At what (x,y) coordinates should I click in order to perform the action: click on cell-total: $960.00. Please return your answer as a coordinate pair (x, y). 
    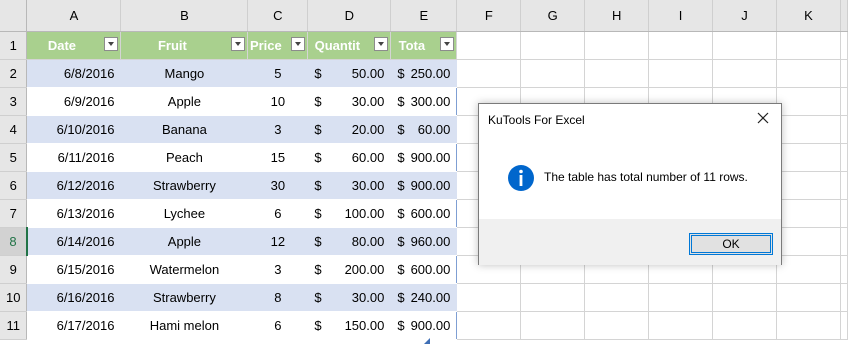
    Looking at the image, I should click on (424, 241).